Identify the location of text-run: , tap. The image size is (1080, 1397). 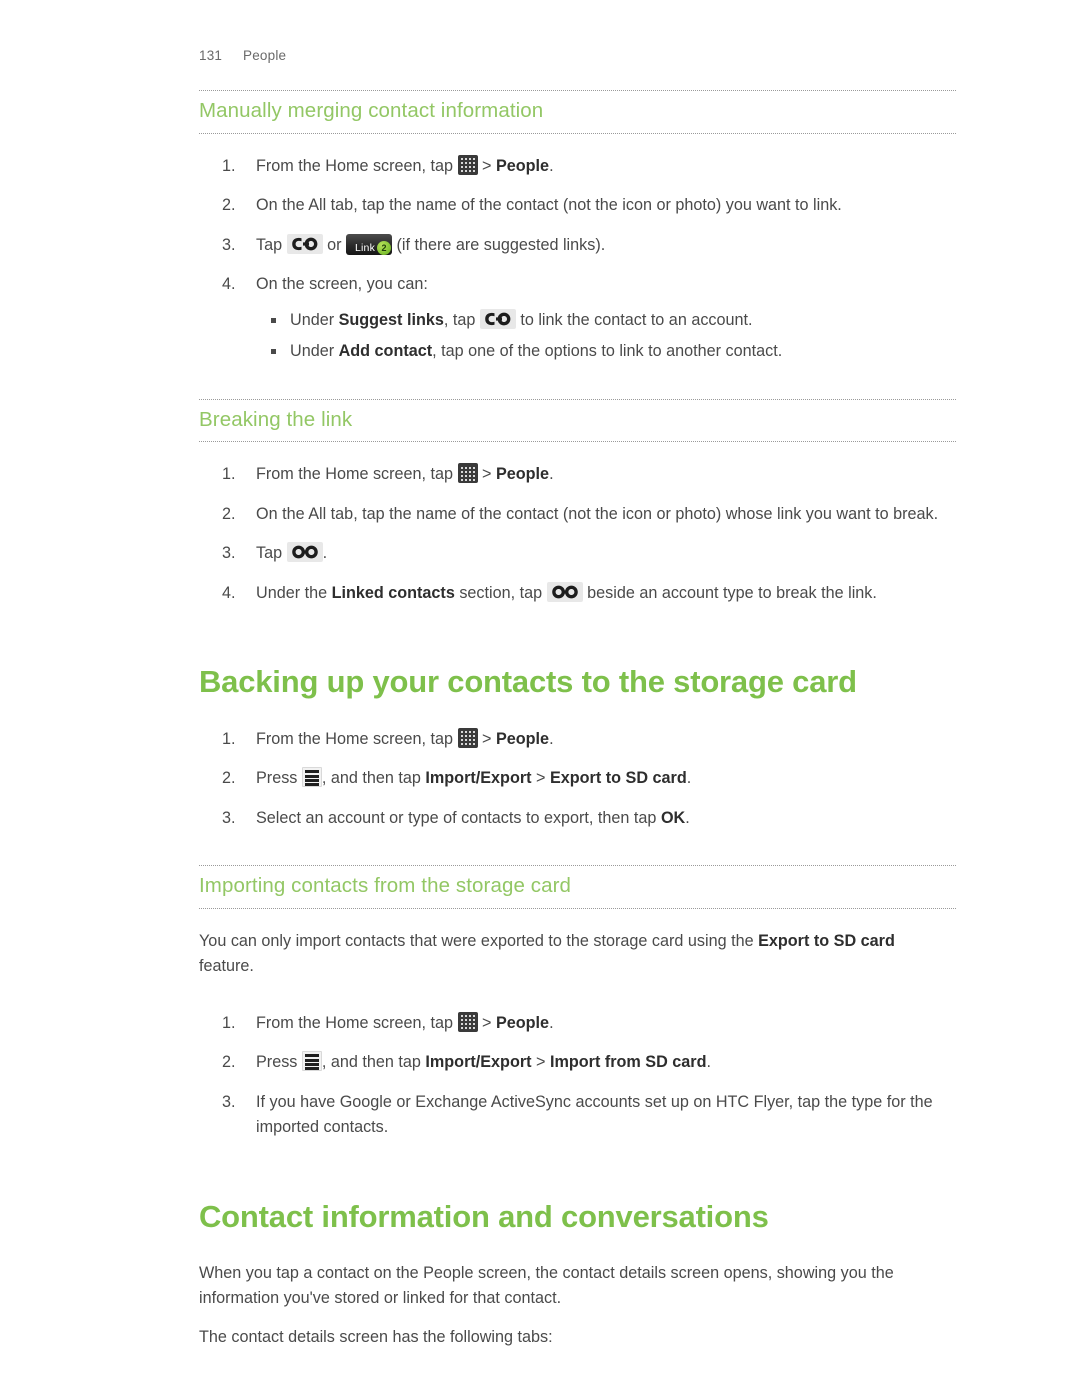
(461, 319).